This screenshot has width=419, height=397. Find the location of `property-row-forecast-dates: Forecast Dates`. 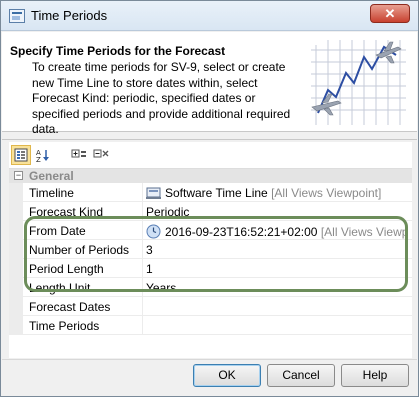

property-row-forecast-dates: Forecast Dates is located at coordinates (210, 306).